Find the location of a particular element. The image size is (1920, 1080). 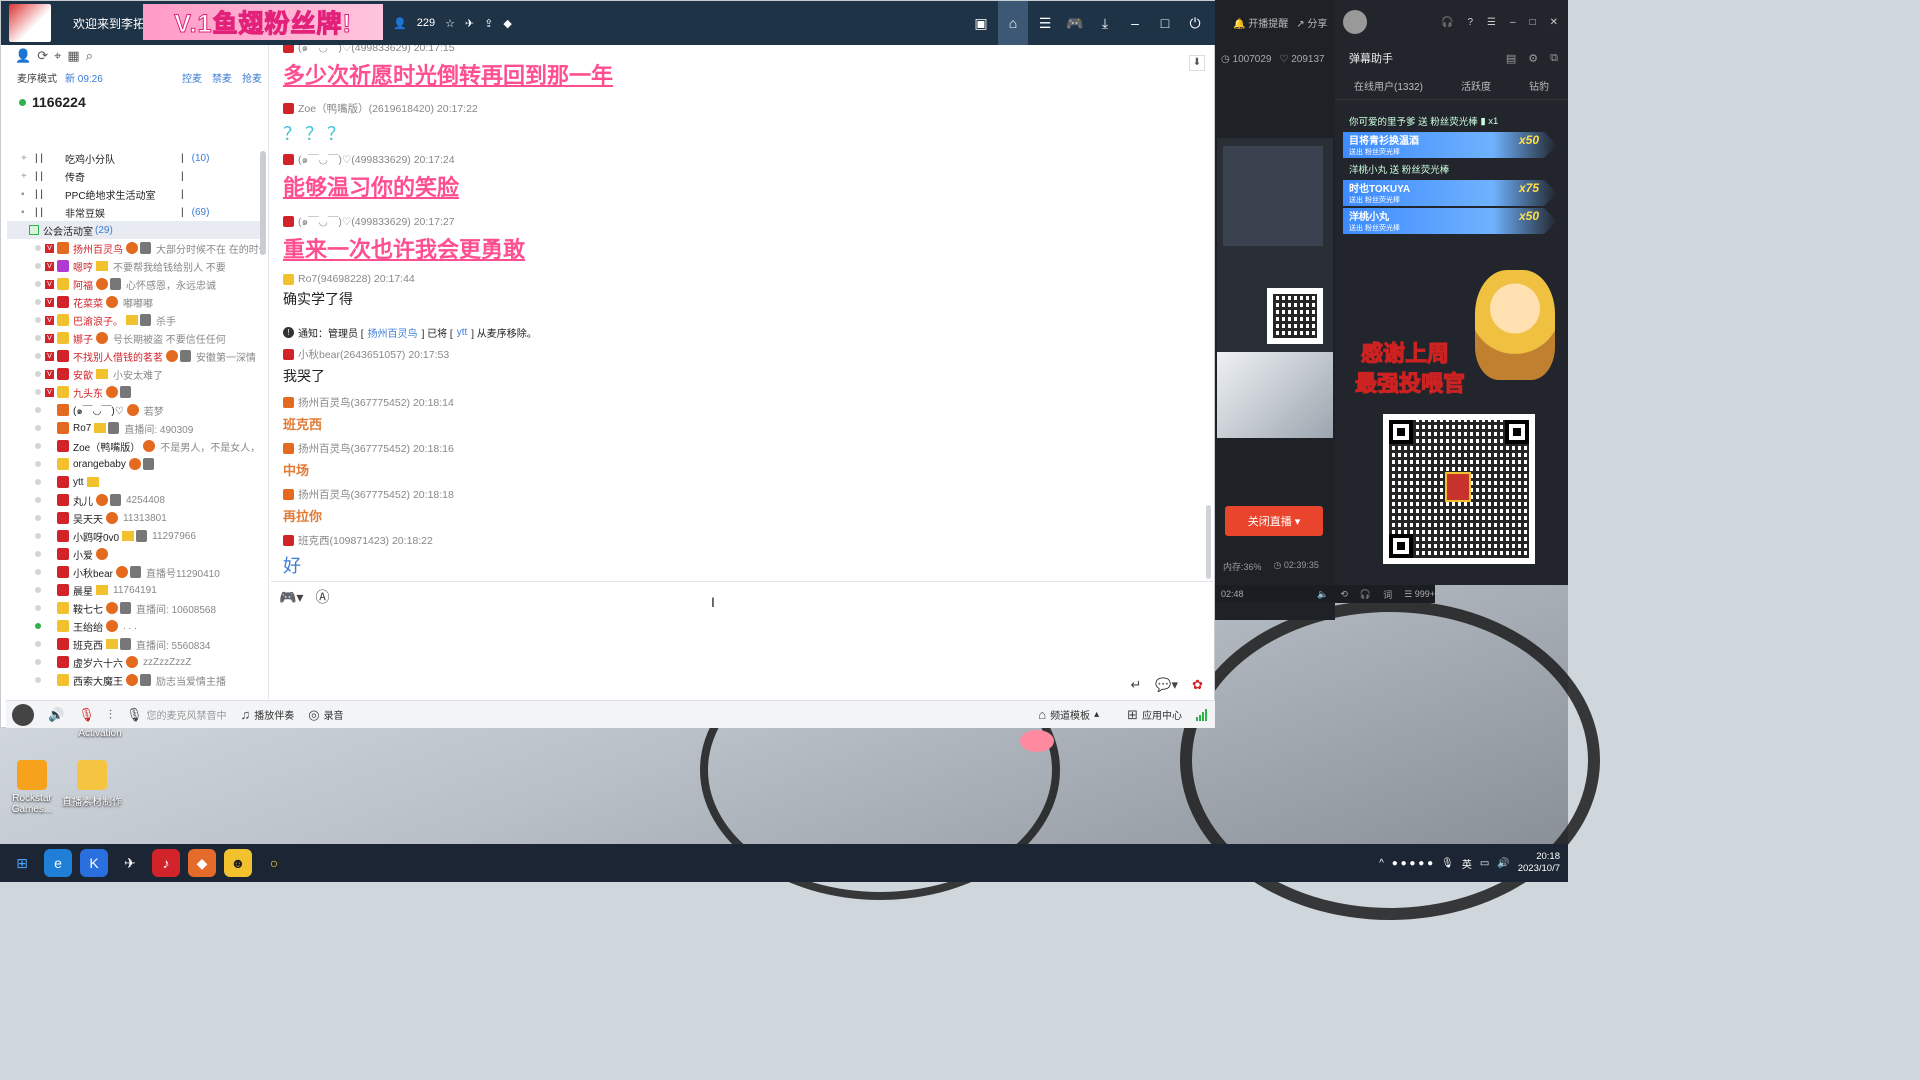

enter-icon: ↵ is located at coordinates (1135, 685).